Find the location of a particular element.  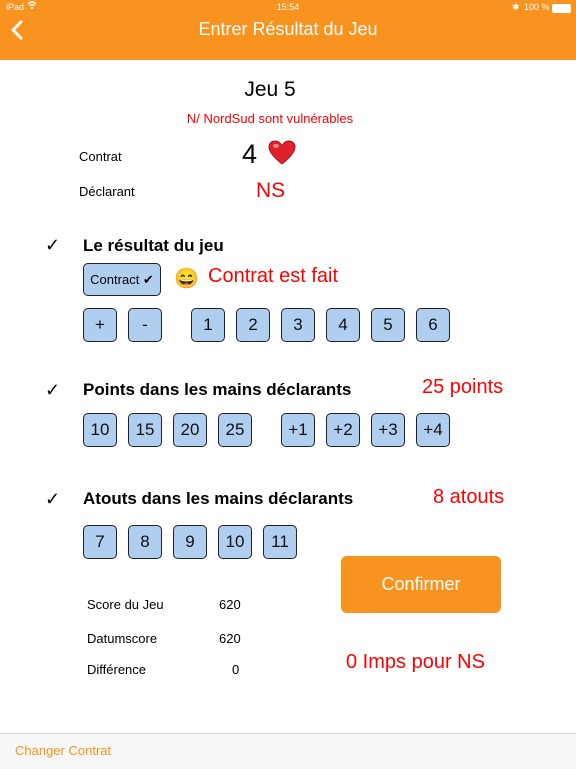

contract-level: 4 is located at coordinates (250, 154).